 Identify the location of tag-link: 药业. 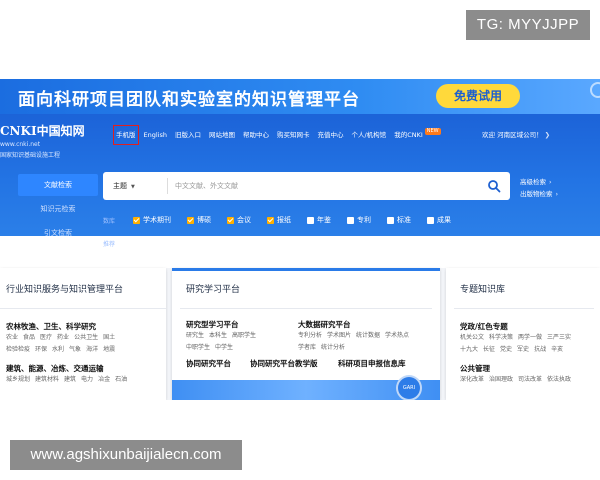
(63, 337).